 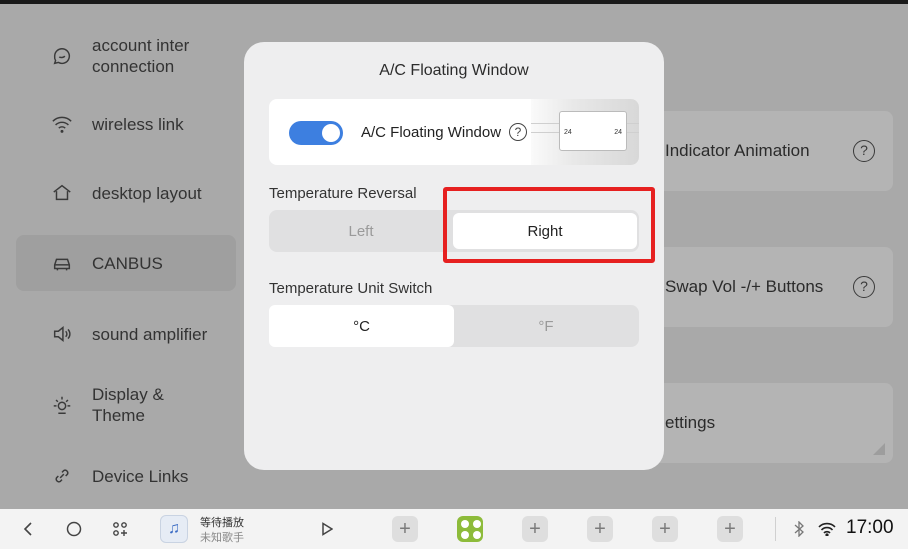 I want to click on sidebar-item-account: account inter connection, so click(x=126, y=56).